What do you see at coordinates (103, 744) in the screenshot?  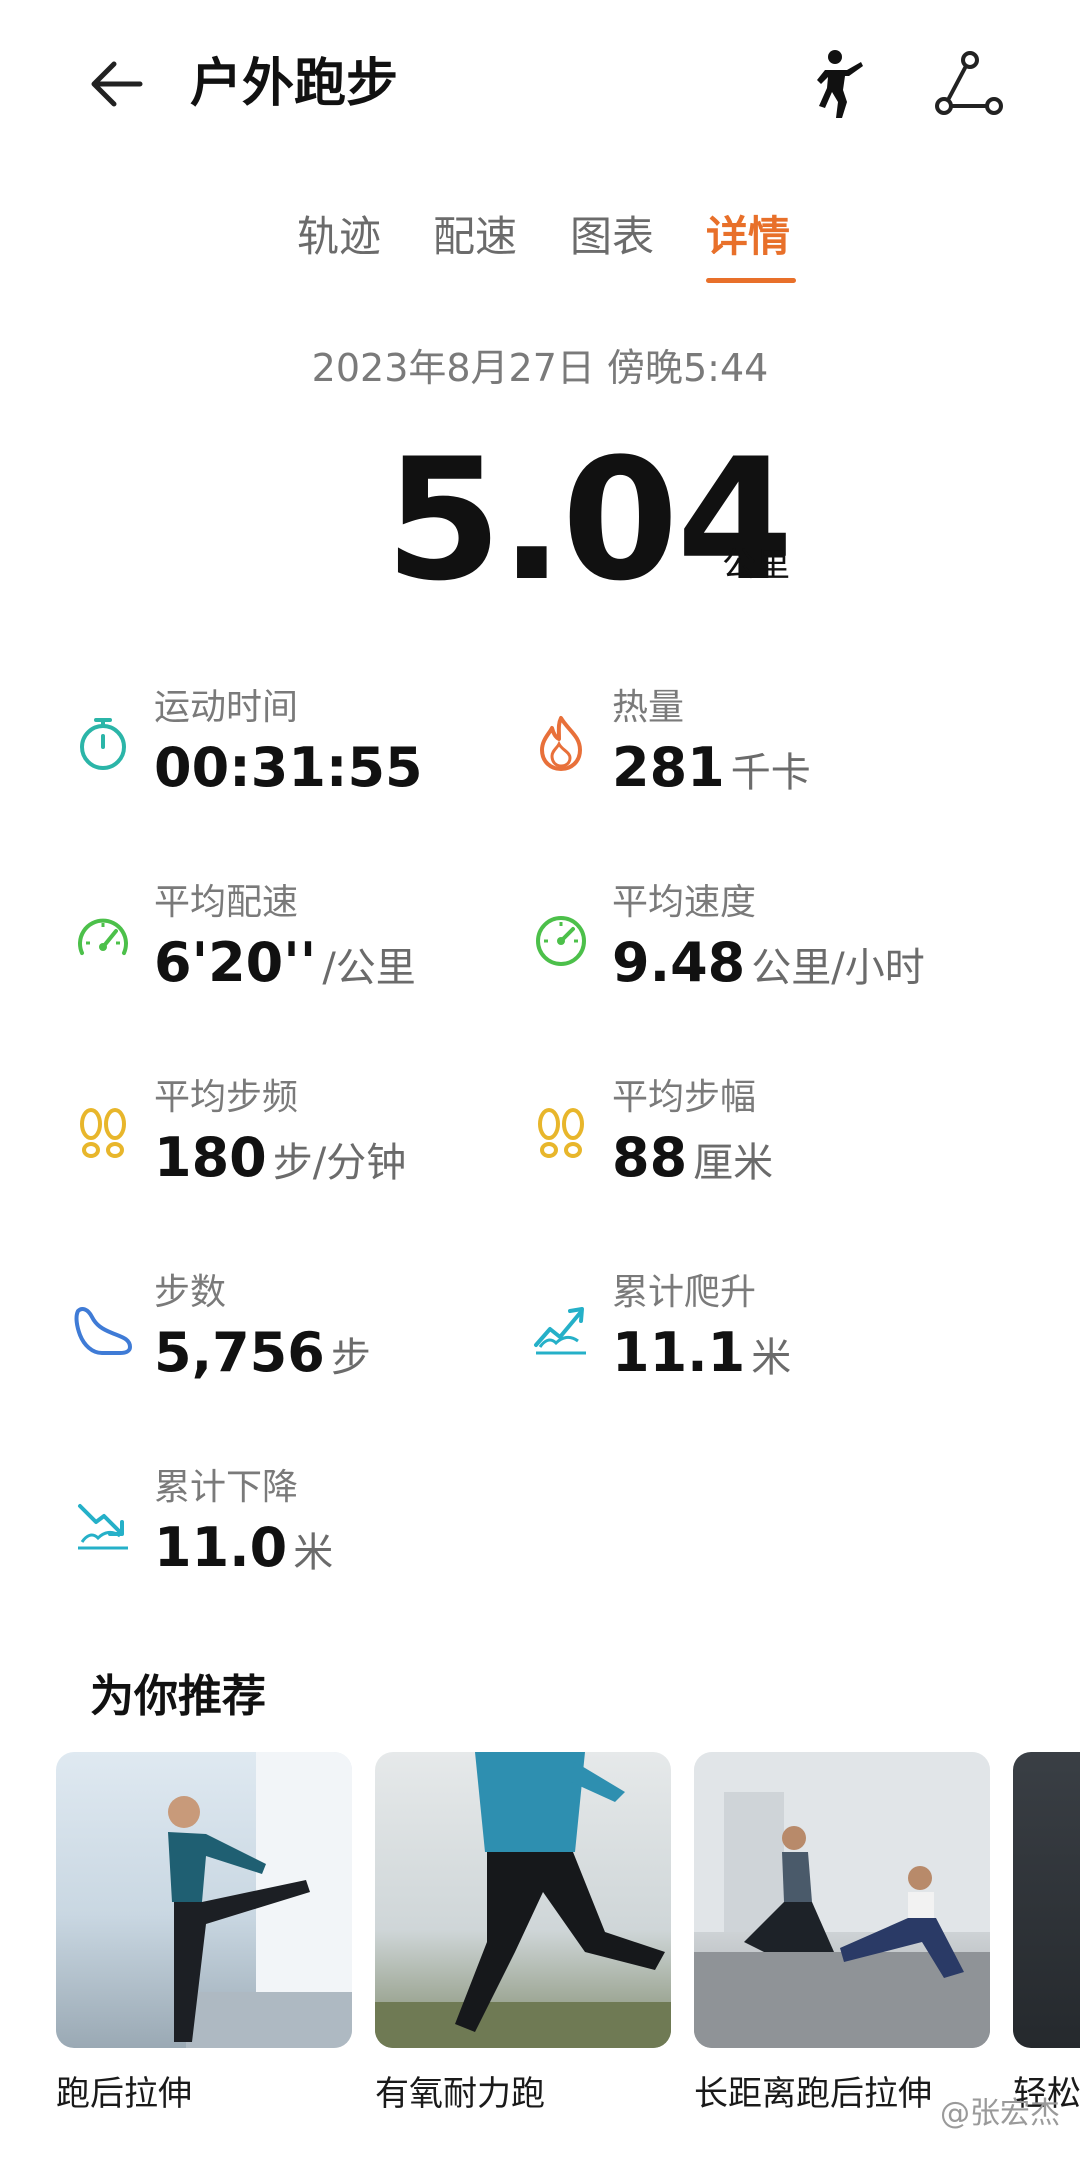 I see `stopwatch-icon` at bounding box center [103, 744].